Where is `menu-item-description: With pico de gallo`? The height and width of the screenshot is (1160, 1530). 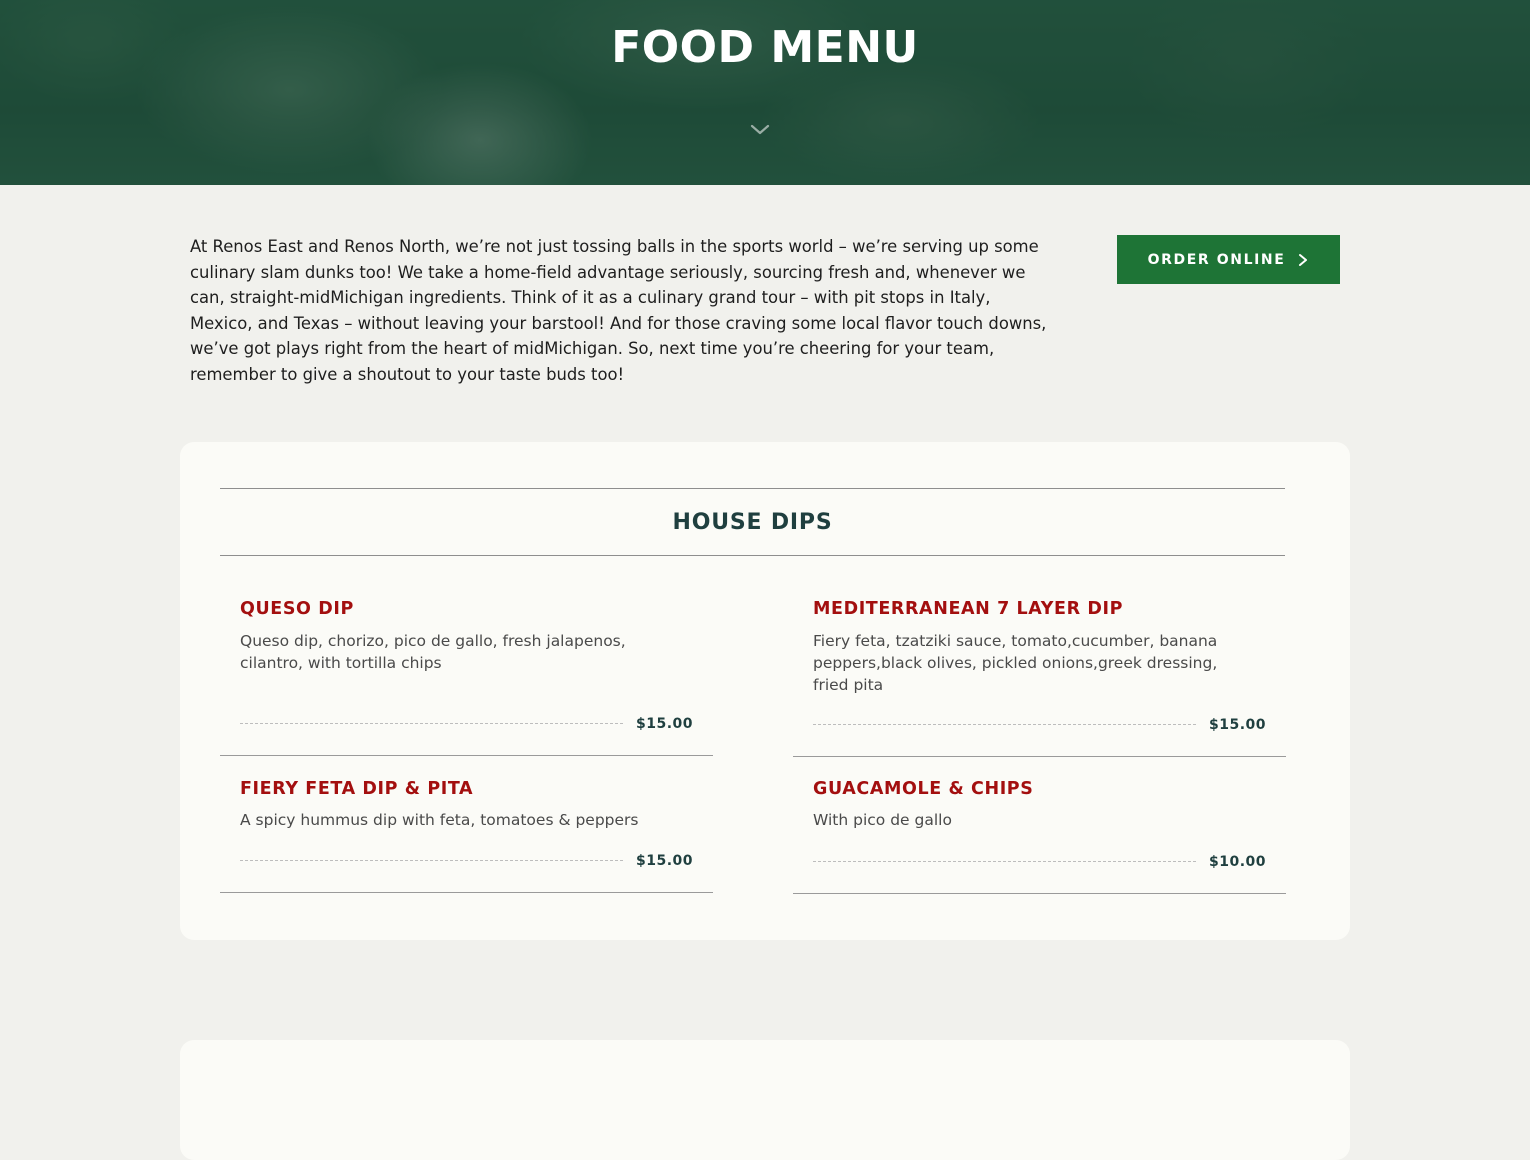
menu-item-description: With pico de gallo is located at coordinates (882, 820).